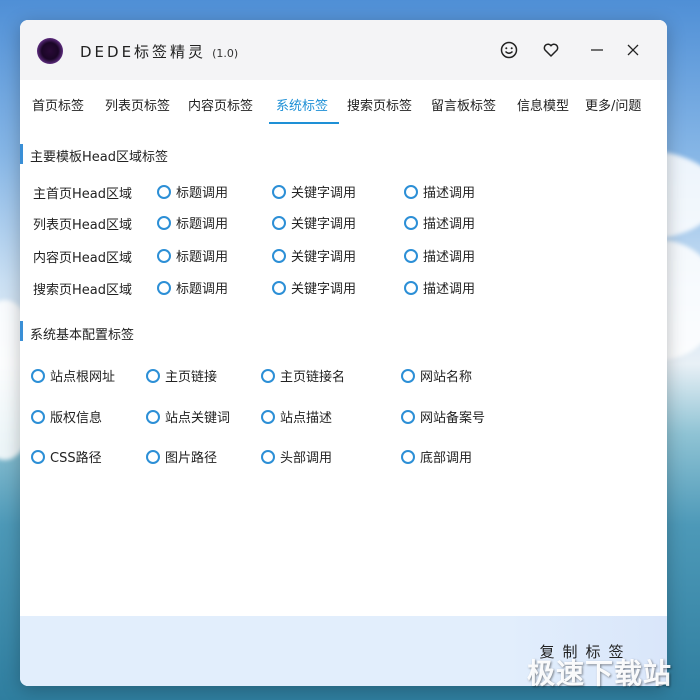 This screenshot has height=700, width=700. What do you see at coordinates (446, 377) in the screenshot?
I see `radio-label: 网站名称` at bounding box center [446, 377].